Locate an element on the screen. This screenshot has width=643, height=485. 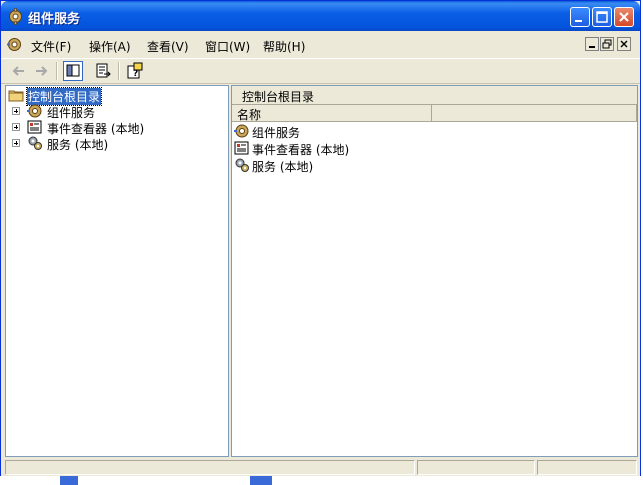
menu-view: 查看(V) is located at coordinates (168, 46).